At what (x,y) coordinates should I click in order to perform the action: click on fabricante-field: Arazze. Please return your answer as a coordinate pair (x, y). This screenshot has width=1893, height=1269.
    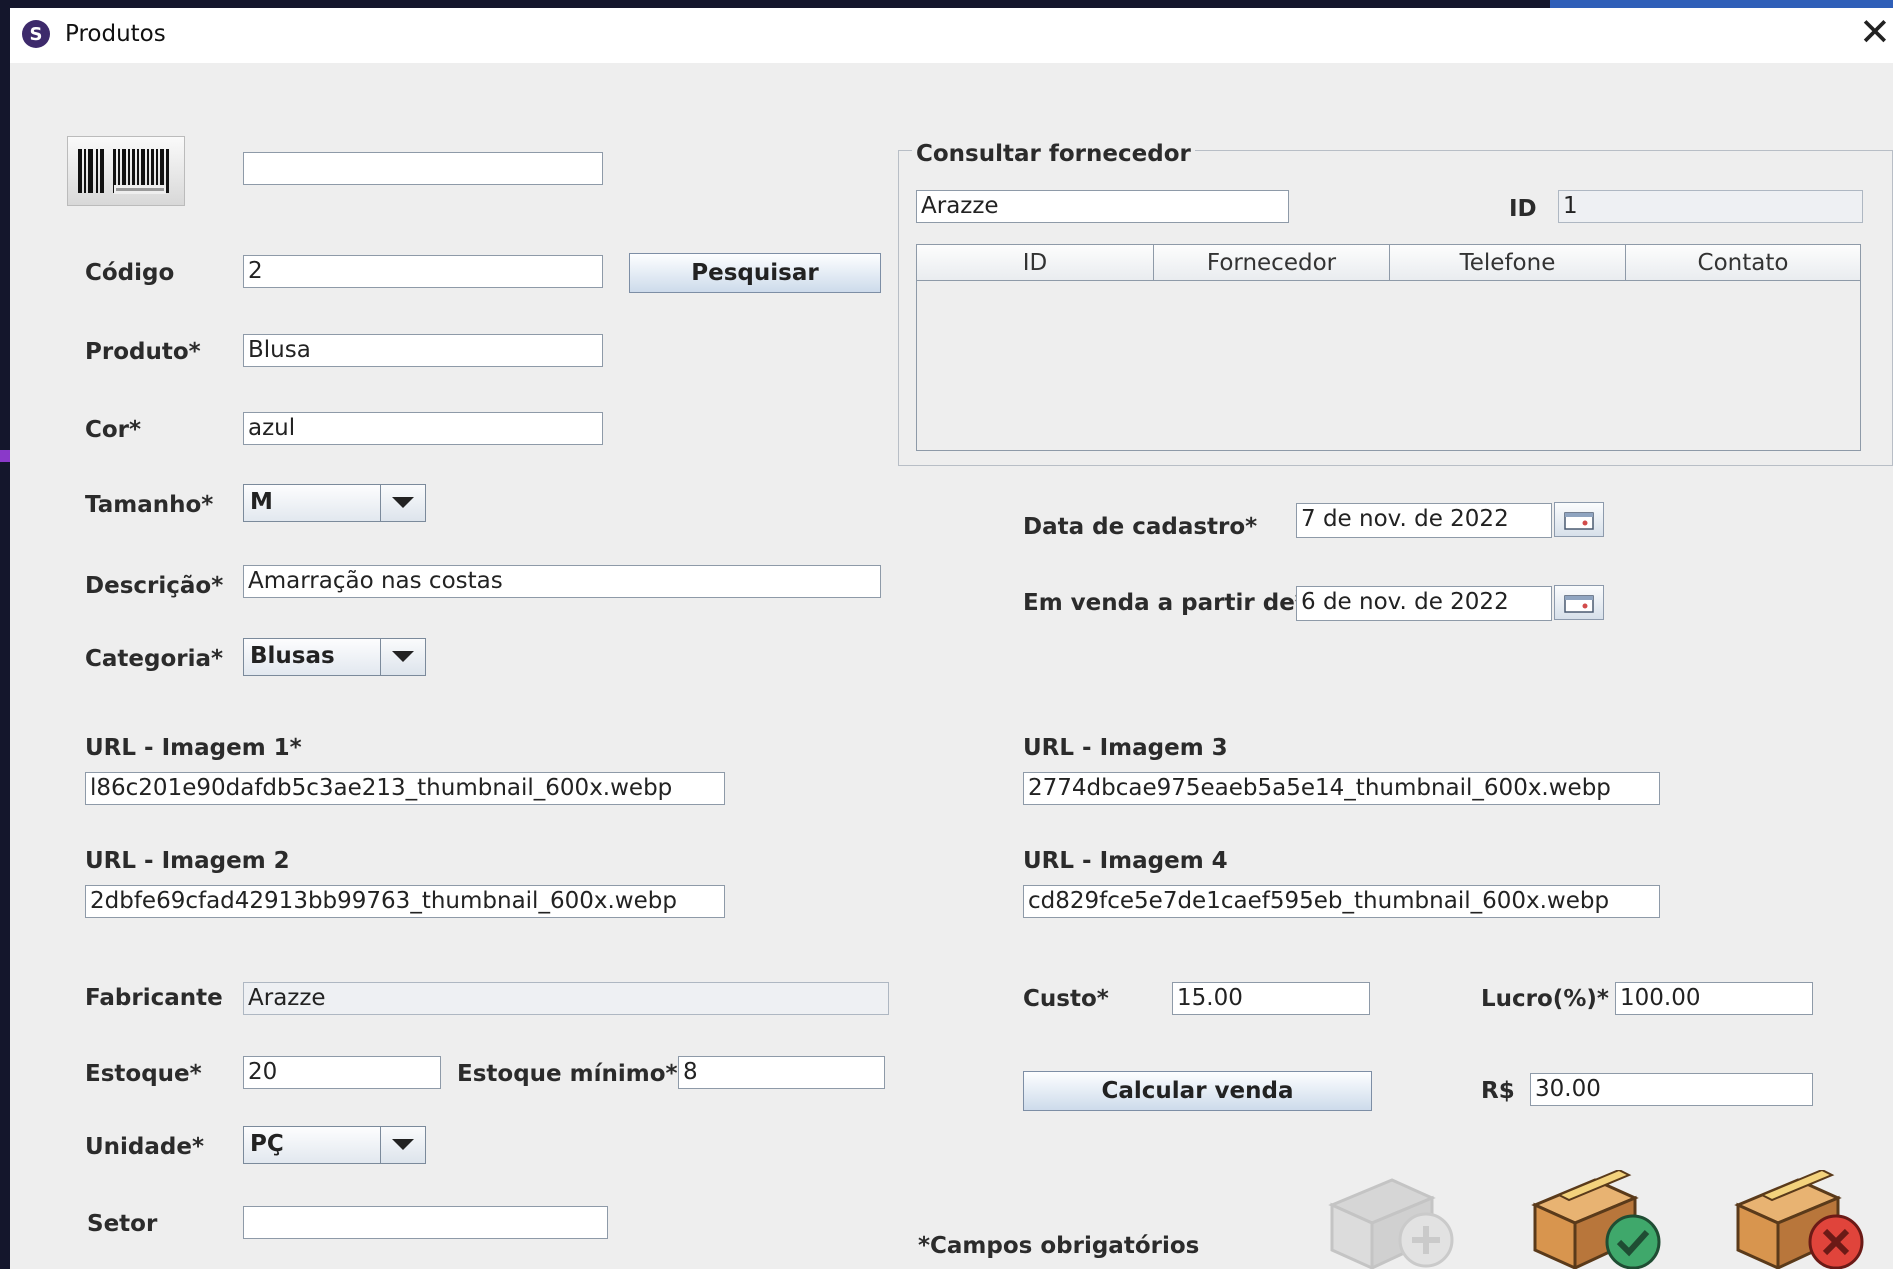
    Looking at the image, I should click on (566, 998).